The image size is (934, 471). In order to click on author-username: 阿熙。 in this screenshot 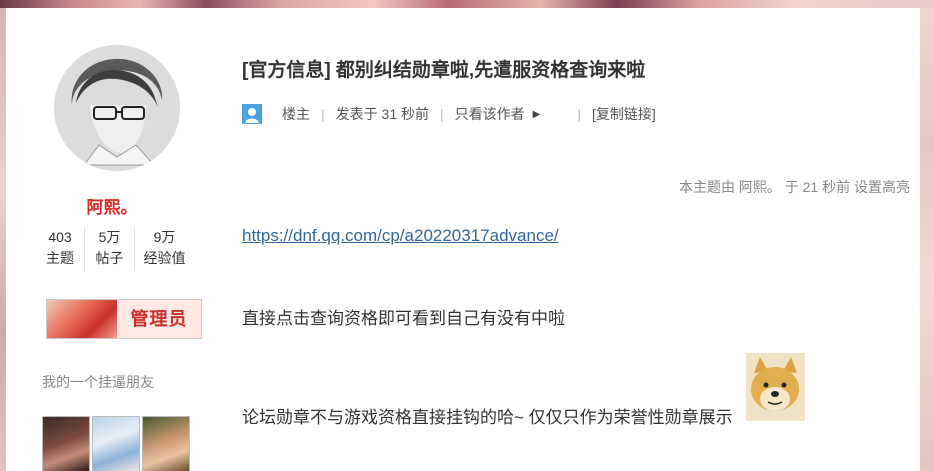, I will do `click(112, 205)`.